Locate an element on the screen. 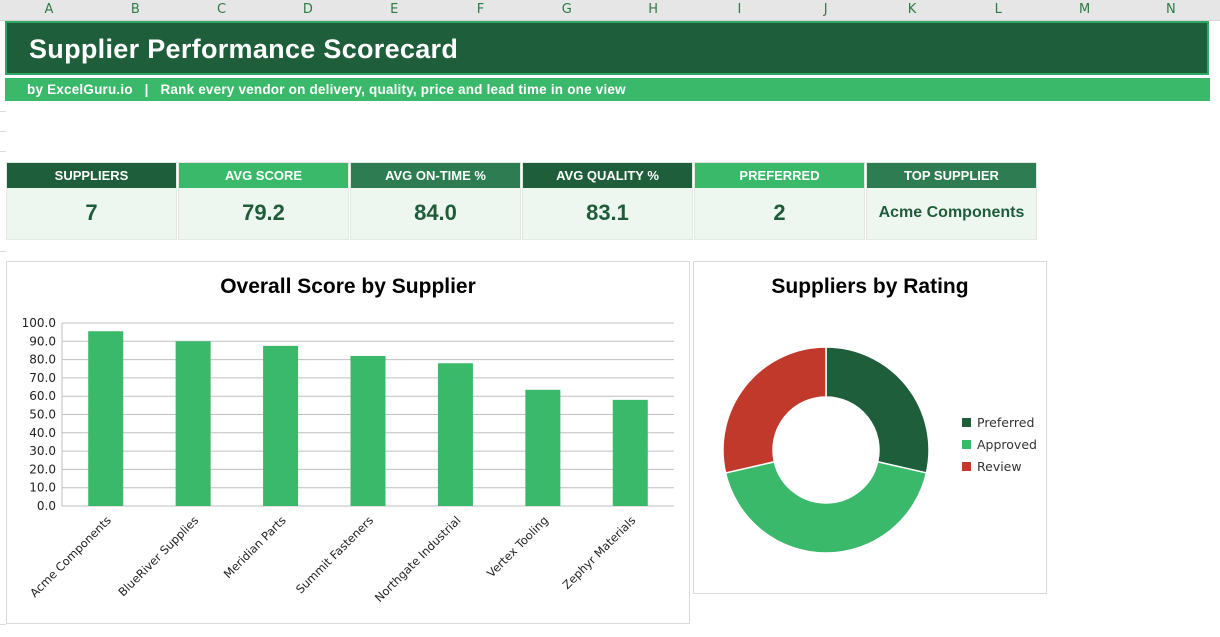 This screenshot has height=637, width=1220. kpi-card-avg-score: AVG SCORE 79.2 is located at coordinates (263, 201).